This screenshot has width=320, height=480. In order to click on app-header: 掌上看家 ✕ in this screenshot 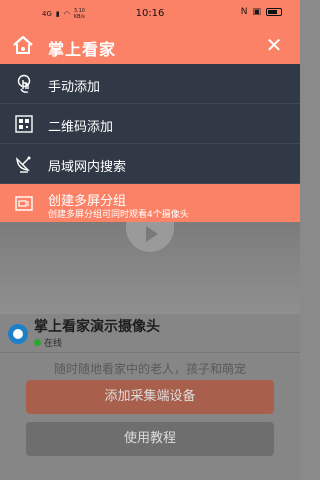, I will do `click(150, 46)`.